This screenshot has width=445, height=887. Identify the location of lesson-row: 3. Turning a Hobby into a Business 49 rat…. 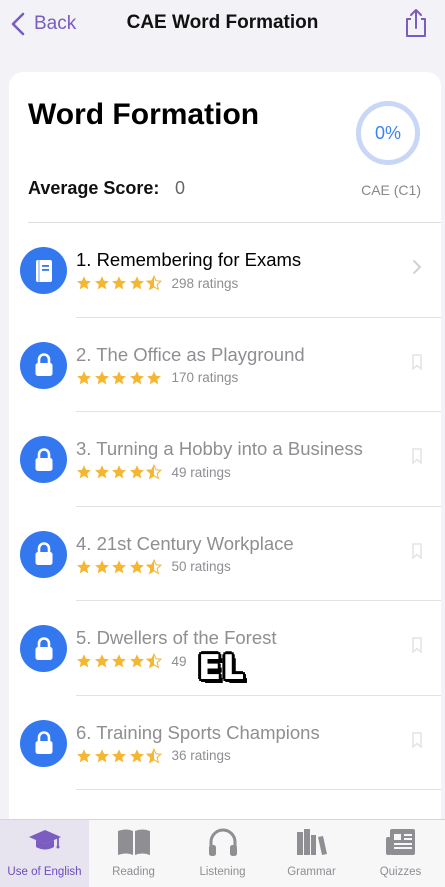
(225, 459).